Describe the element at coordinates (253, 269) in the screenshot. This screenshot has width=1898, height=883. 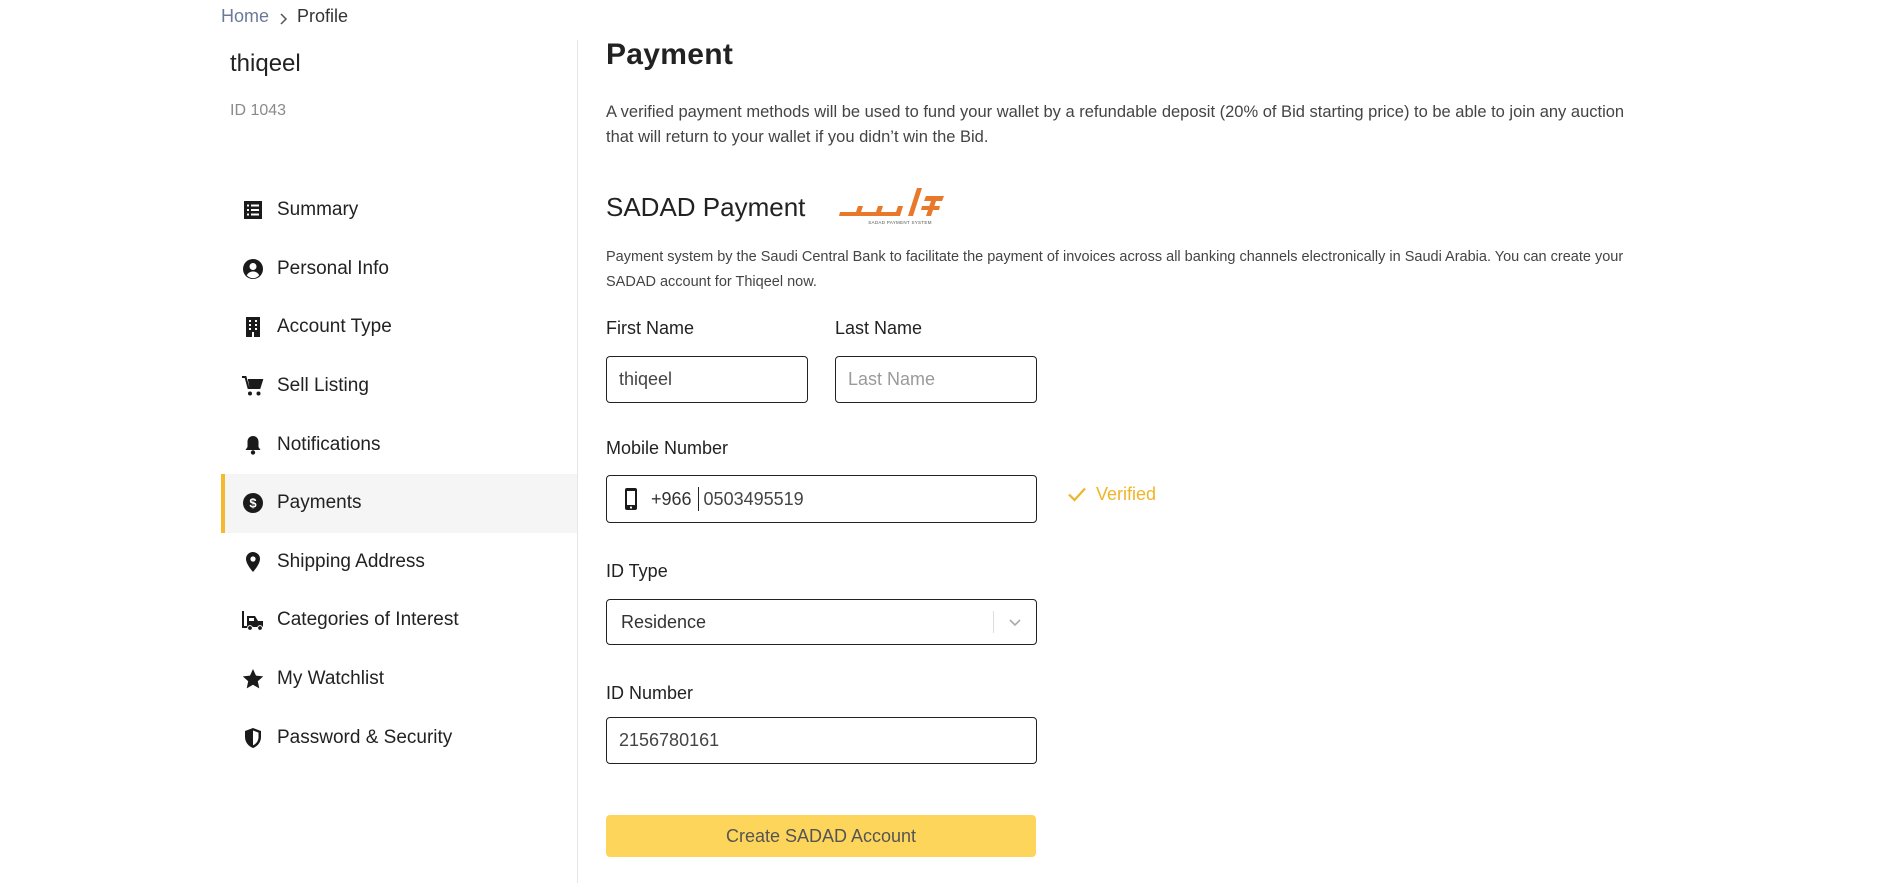
I see `user-circle-icon` at that location.